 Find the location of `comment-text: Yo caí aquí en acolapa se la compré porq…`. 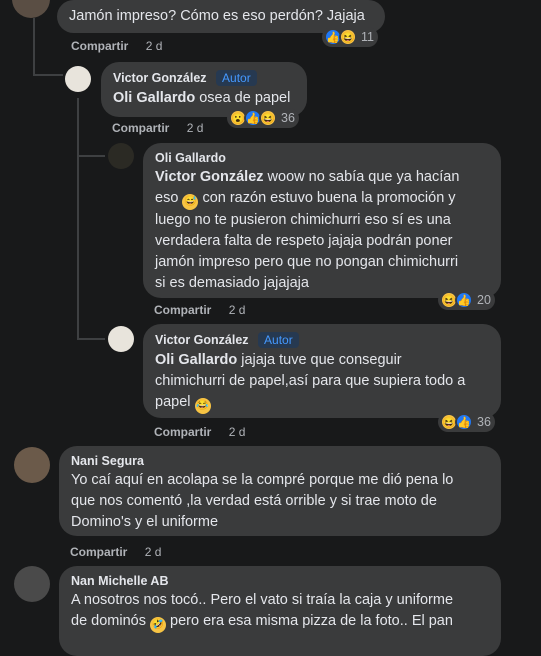

comment-text: Yo caí aquí en acolapa se la compré porq… is located at coordinates (262, 501).